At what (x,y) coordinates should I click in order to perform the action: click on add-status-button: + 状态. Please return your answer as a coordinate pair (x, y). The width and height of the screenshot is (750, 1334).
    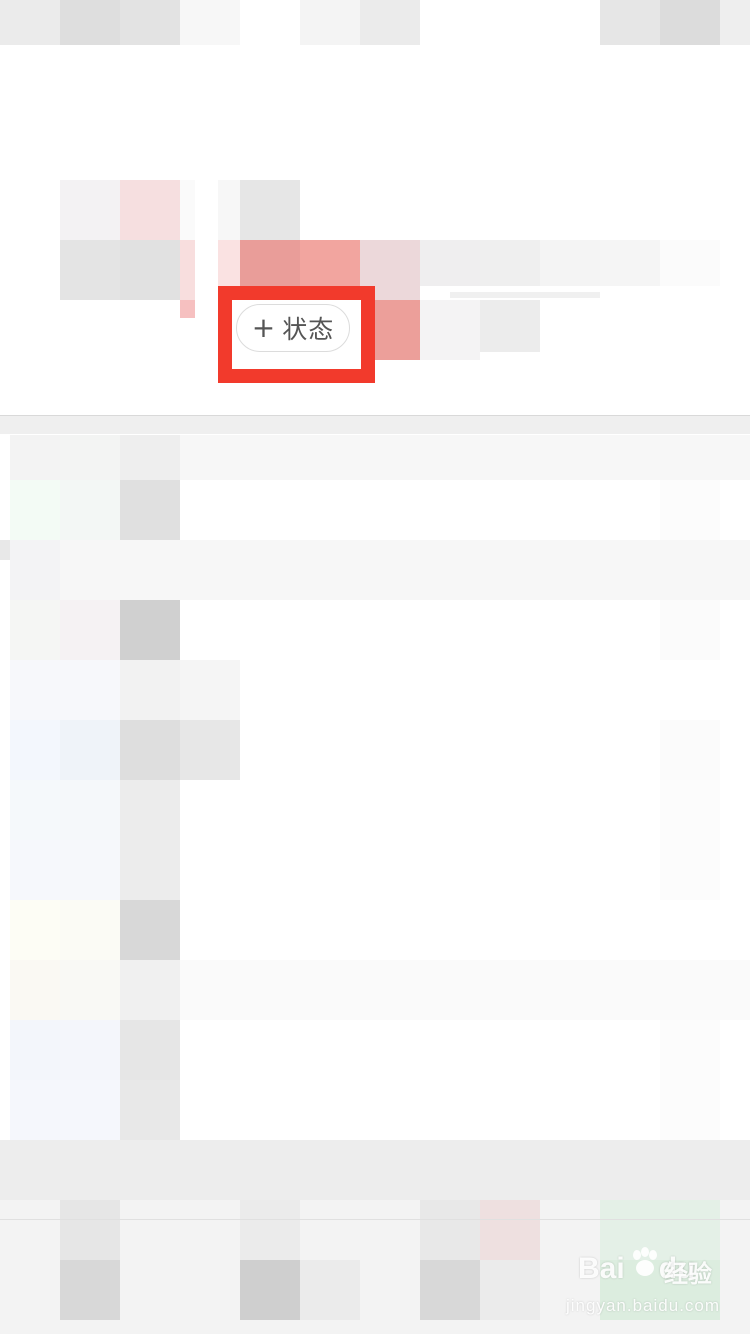
    Looking at the image, I should click on (293, 328).